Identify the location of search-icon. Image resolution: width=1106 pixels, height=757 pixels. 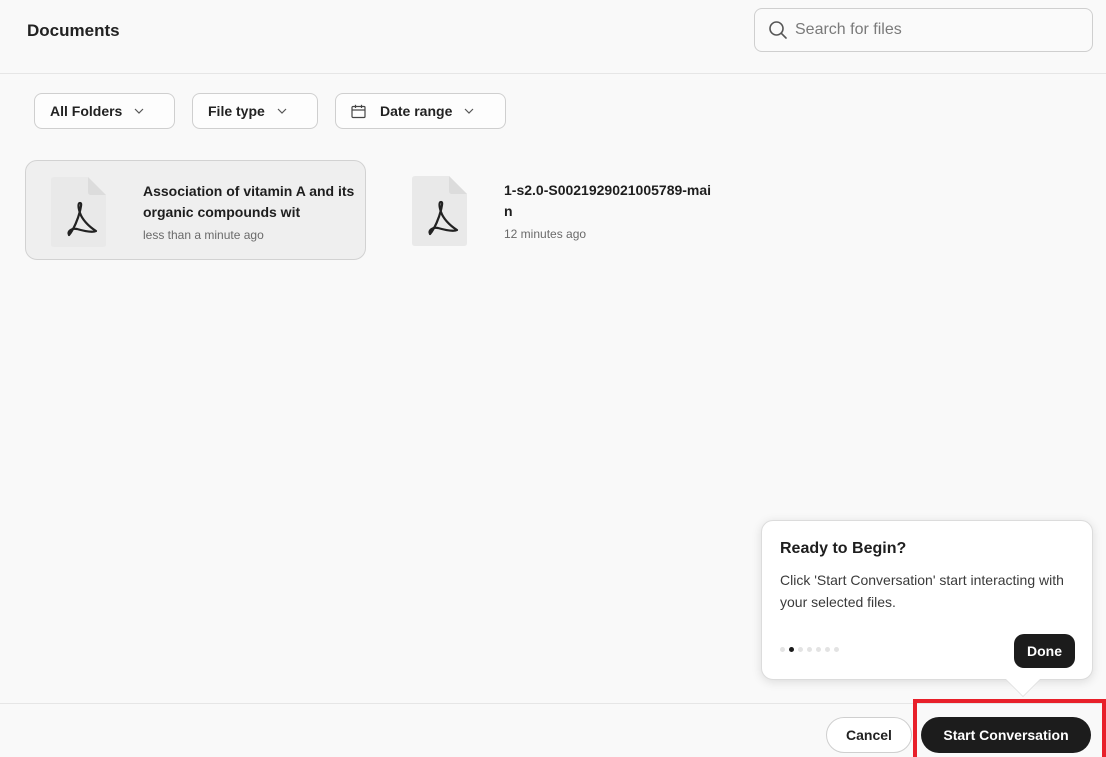
(778, 30).